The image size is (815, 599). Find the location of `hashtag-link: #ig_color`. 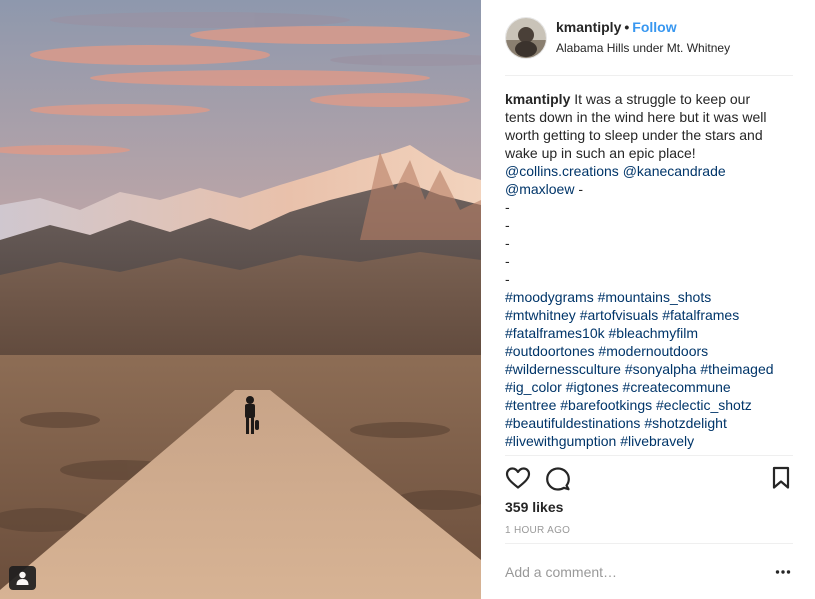

hashtag-link: #ig_color is located at coordinates (533, 387).